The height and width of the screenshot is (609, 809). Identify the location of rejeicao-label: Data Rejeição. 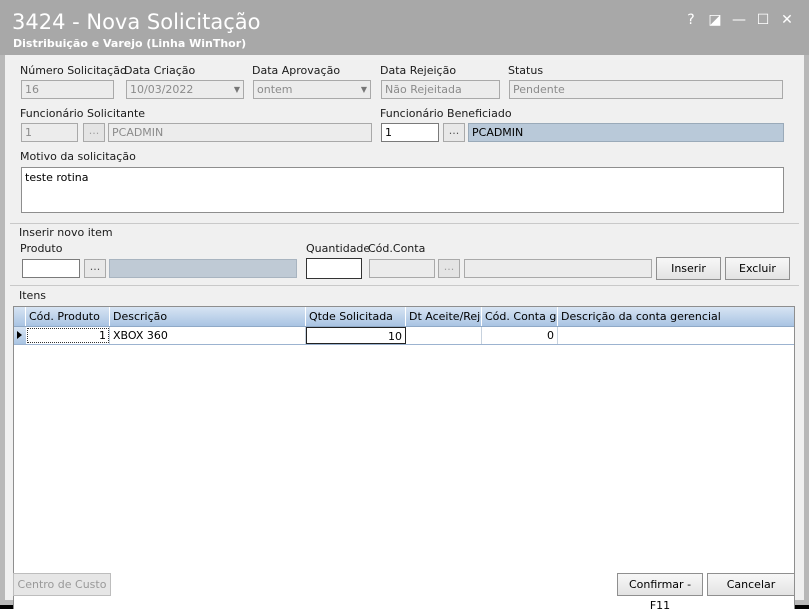
(418, 70).